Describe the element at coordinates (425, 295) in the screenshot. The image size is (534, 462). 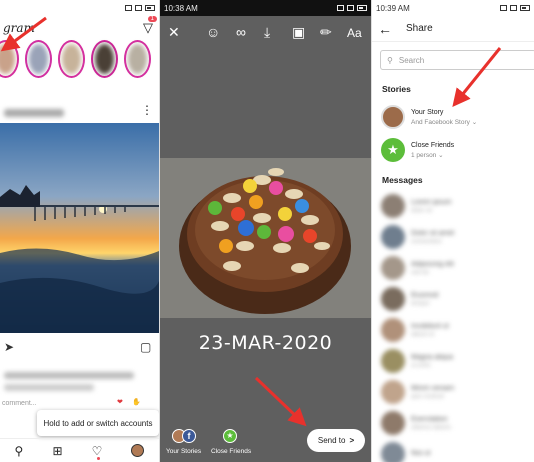
I see `contact-name: Eiusmod` at that location.